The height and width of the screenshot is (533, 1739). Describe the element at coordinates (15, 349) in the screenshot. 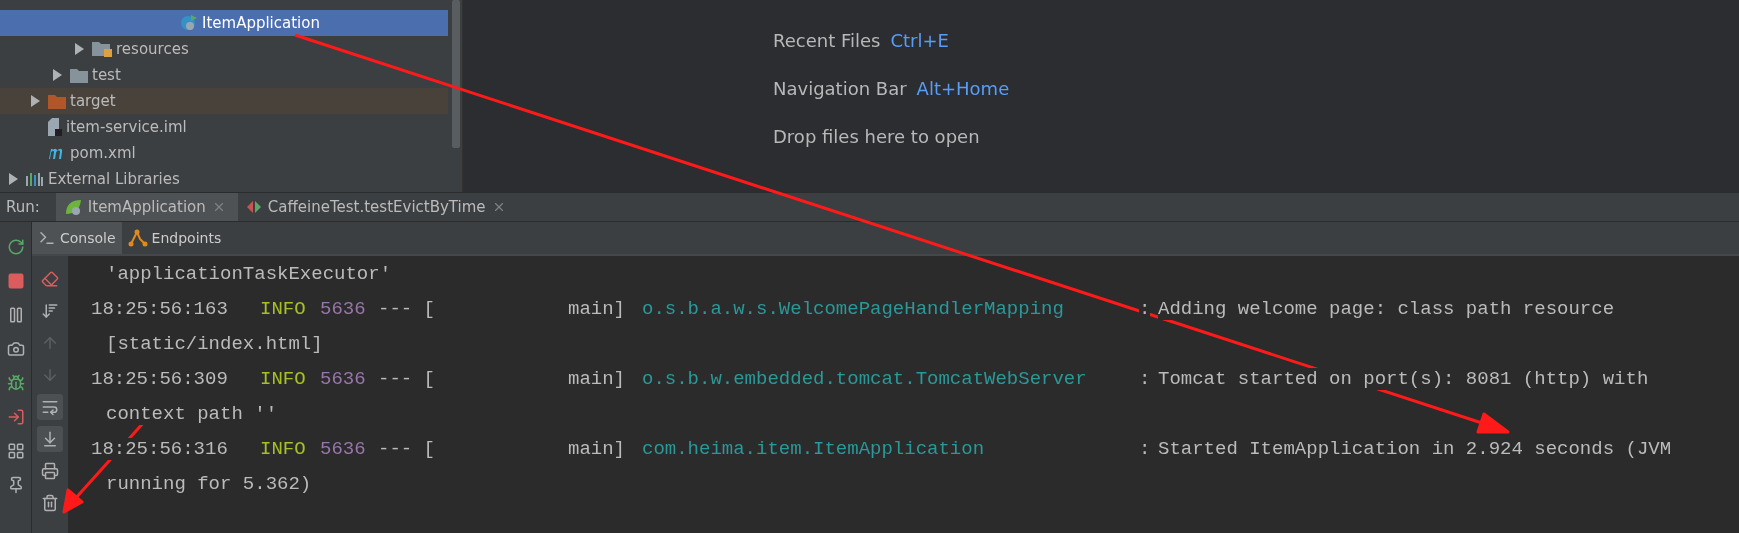

I see `camera-icon` at that location.